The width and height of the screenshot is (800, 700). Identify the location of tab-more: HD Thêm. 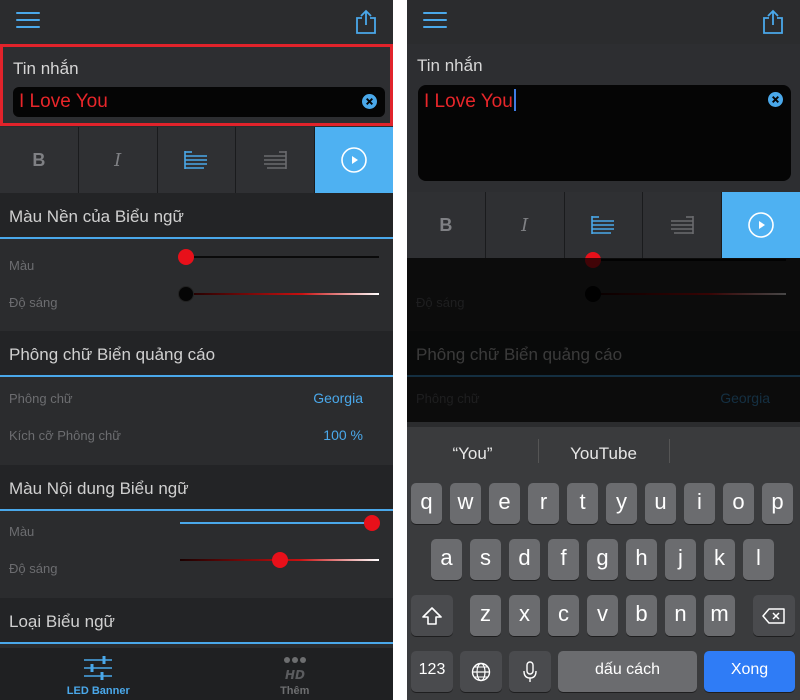
(295, 674).